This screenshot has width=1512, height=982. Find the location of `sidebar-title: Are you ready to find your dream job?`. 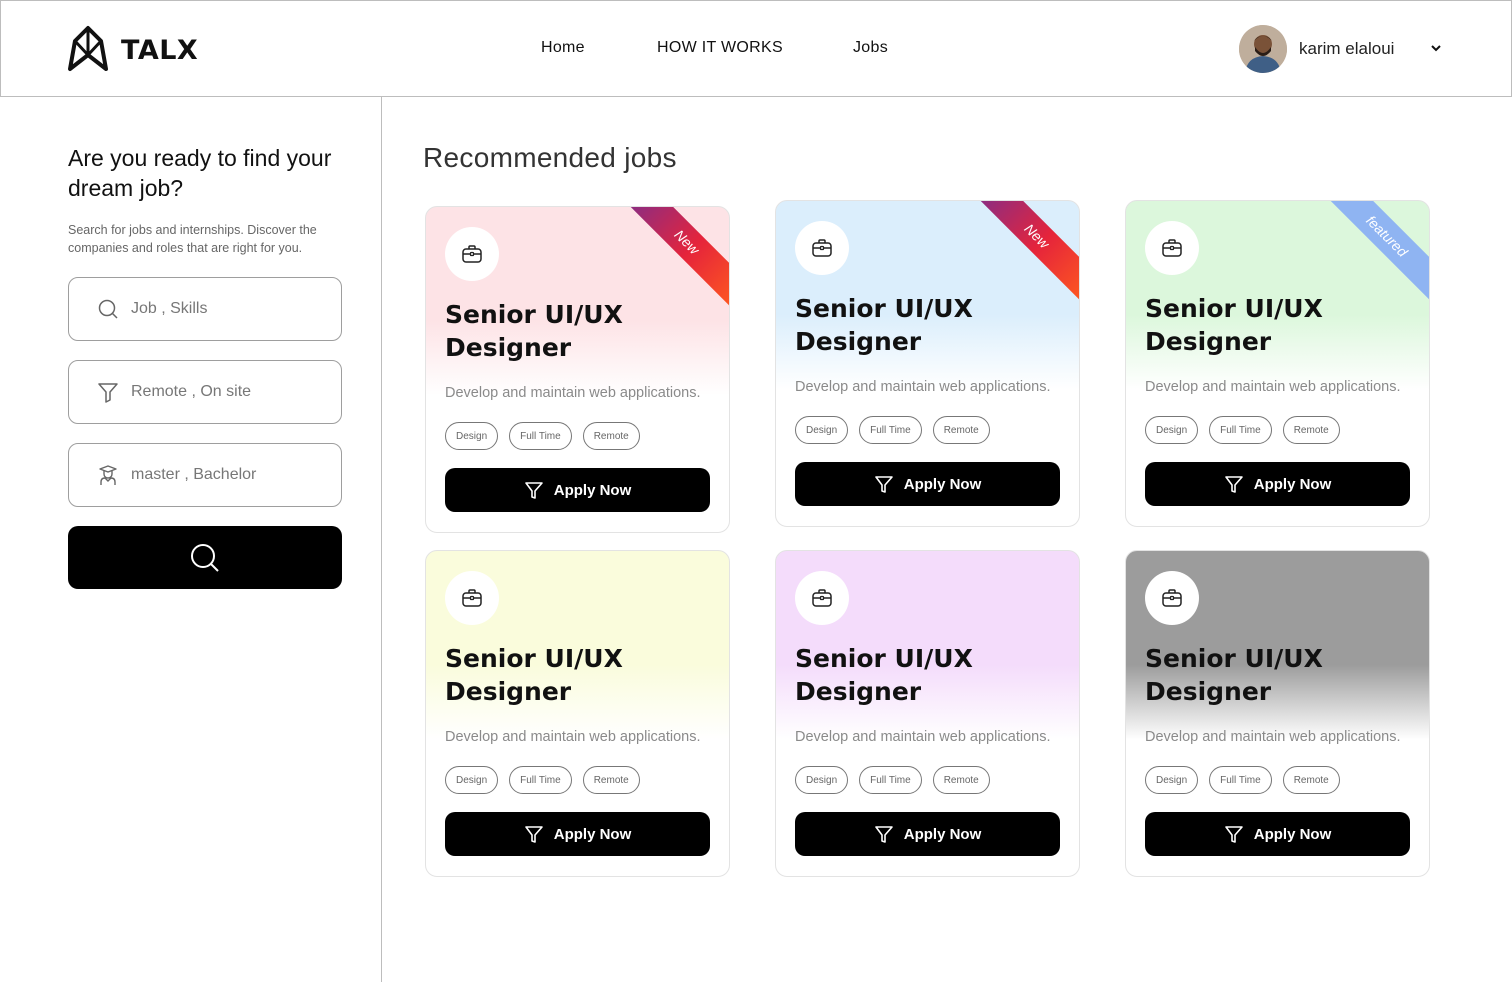

sidebar-title: Are you ready to find your dream job? is located at coordinates (200, 173).